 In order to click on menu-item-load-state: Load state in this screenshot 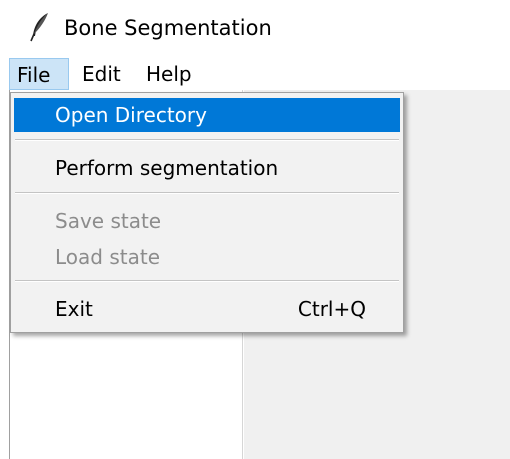, I will do `click(207, 257)`.